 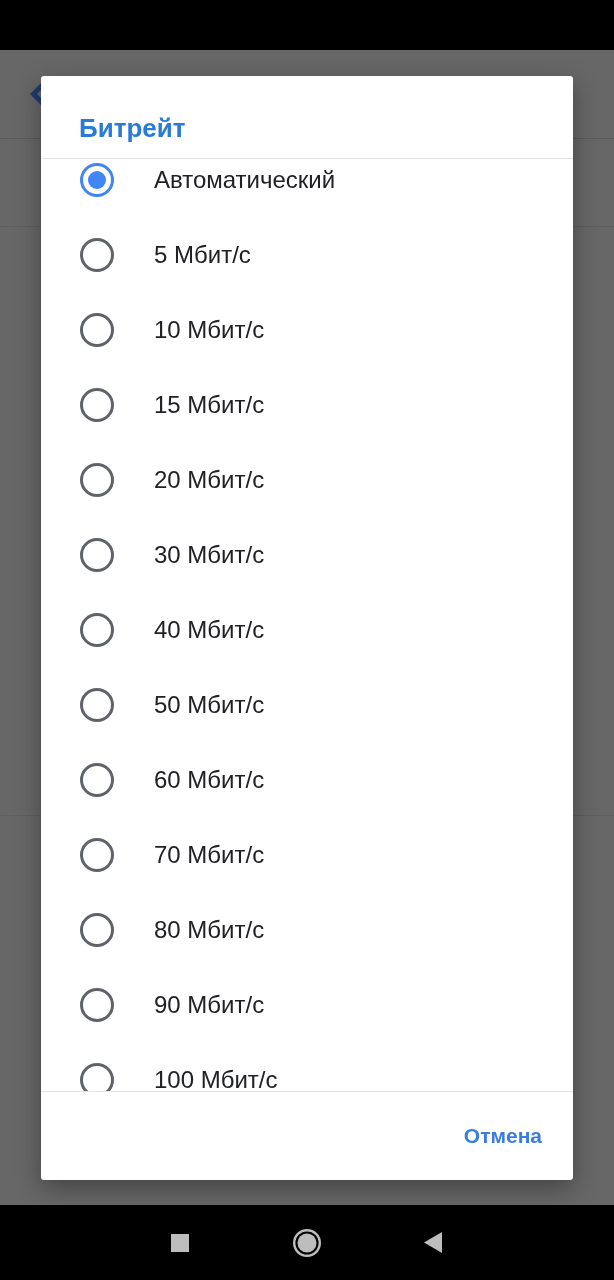 What do you see at coordinates (209, 479) in the screenshot?
I see `option-label: 20 Мбит/с` at bounding box center [209, 479].